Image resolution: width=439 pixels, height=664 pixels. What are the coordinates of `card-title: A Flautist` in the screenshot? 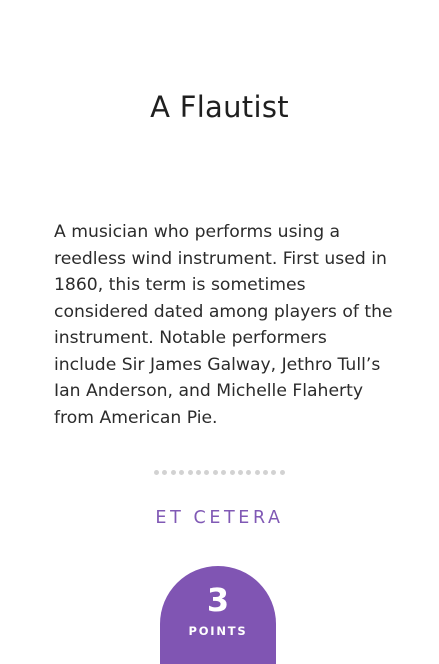 It's located at (219, 107).